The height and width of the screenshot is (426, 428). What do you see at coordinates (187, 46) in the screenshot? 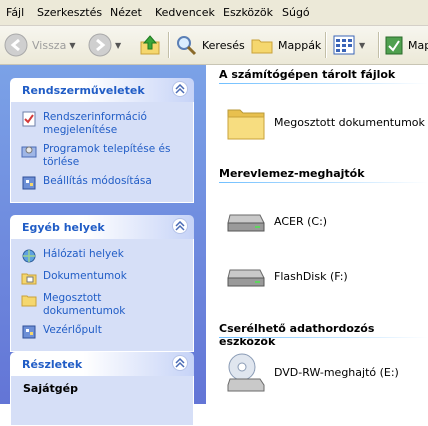
I see `search-icon` at bounding box center [187, 46].